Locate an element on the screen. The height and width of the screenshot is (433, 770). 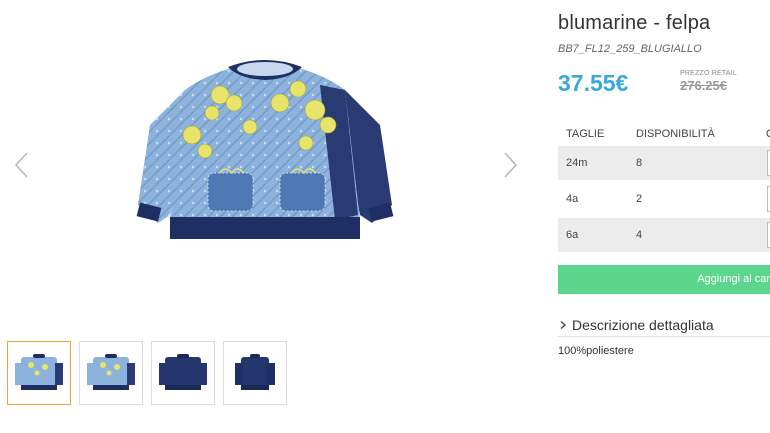
retail-price-block: PREZZO RETAIL 276.25€ is located at coordinates (708, 81).